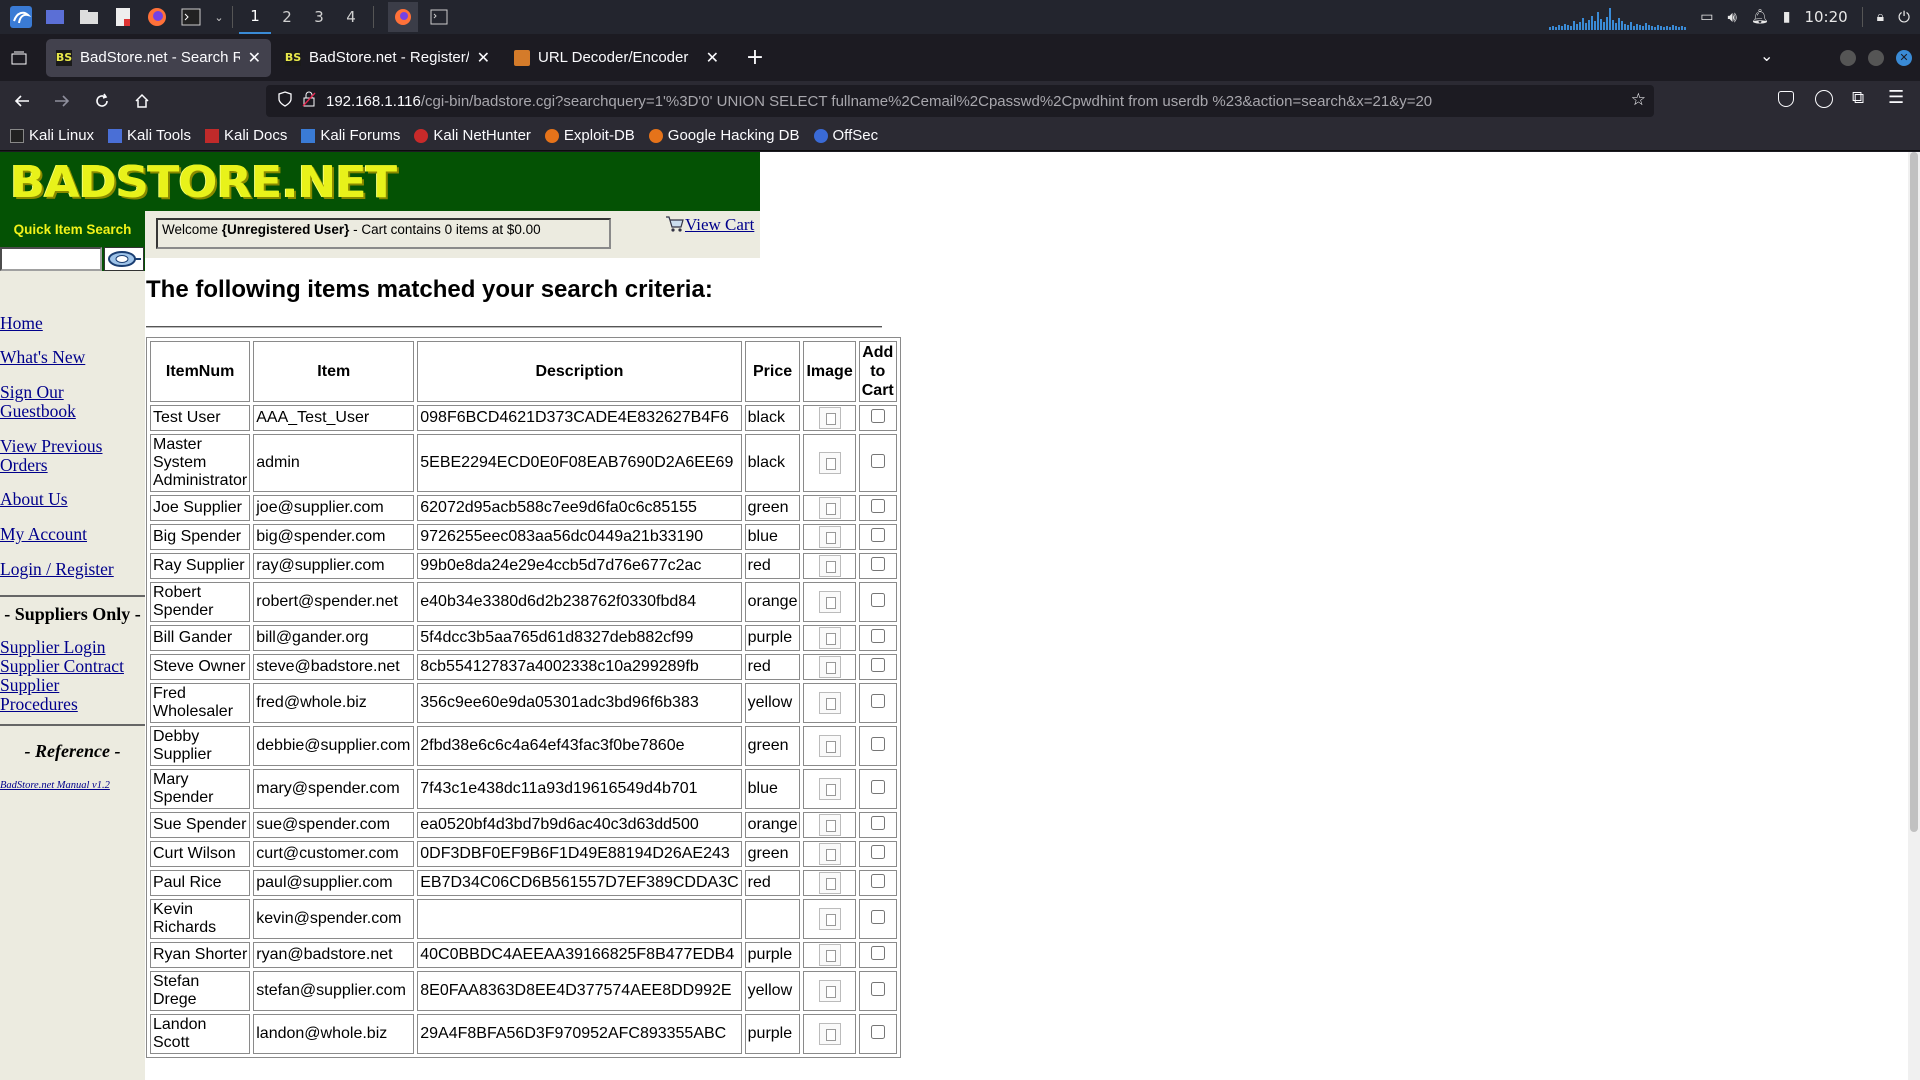 This screenshot has height=1080, width=1920. I want to click on workspace-1: 1, so click(255, 17).